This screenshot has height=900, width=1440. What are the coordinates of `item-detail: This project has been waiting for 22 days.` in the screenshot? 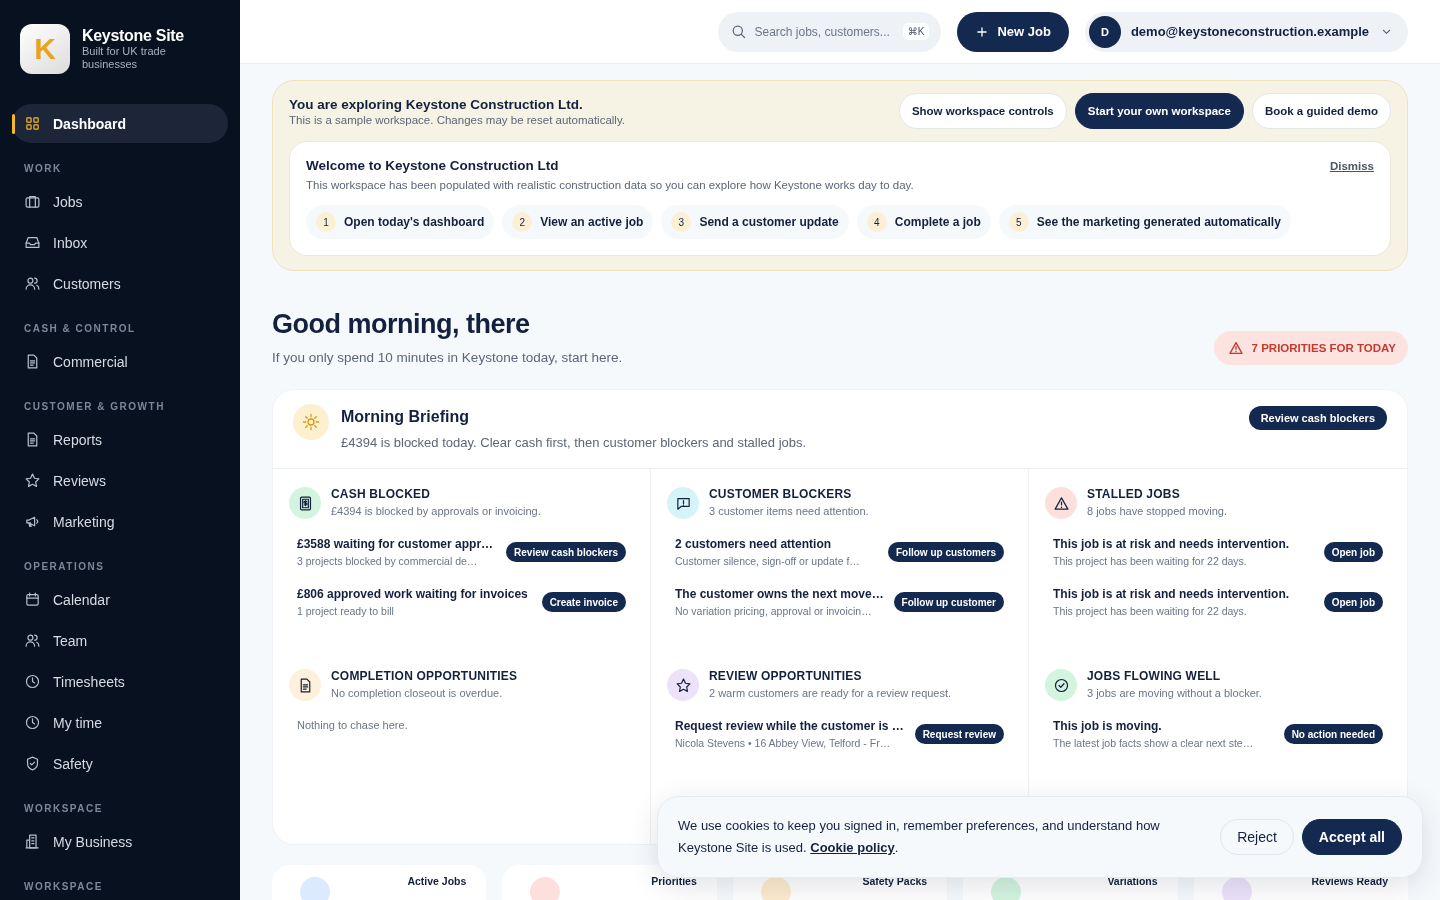 It's located at (1150, 611).